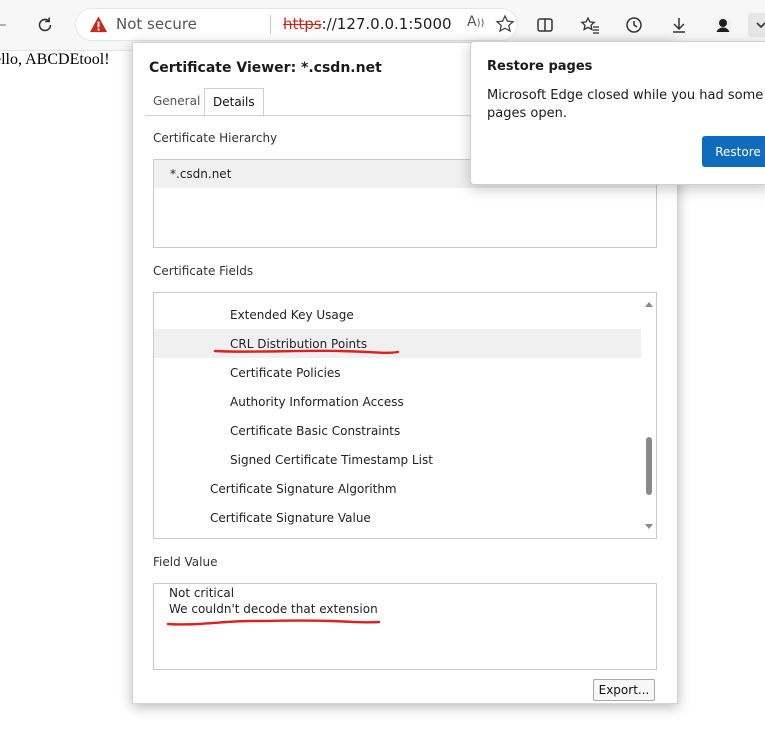 Image resolution: width=765 pixels, height=745 pixels. I want to click on tab-details: Details, so click(234, 102).